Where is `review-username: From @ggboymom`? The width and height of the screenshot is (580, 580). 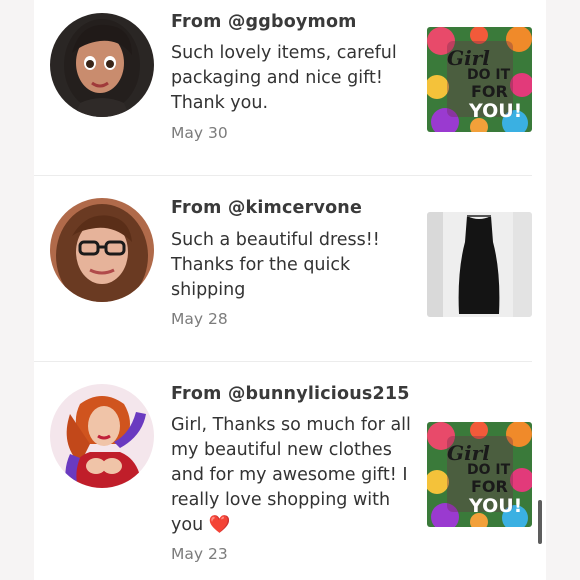 review-username: From @ggboymom is located at coordinates (264, 22).